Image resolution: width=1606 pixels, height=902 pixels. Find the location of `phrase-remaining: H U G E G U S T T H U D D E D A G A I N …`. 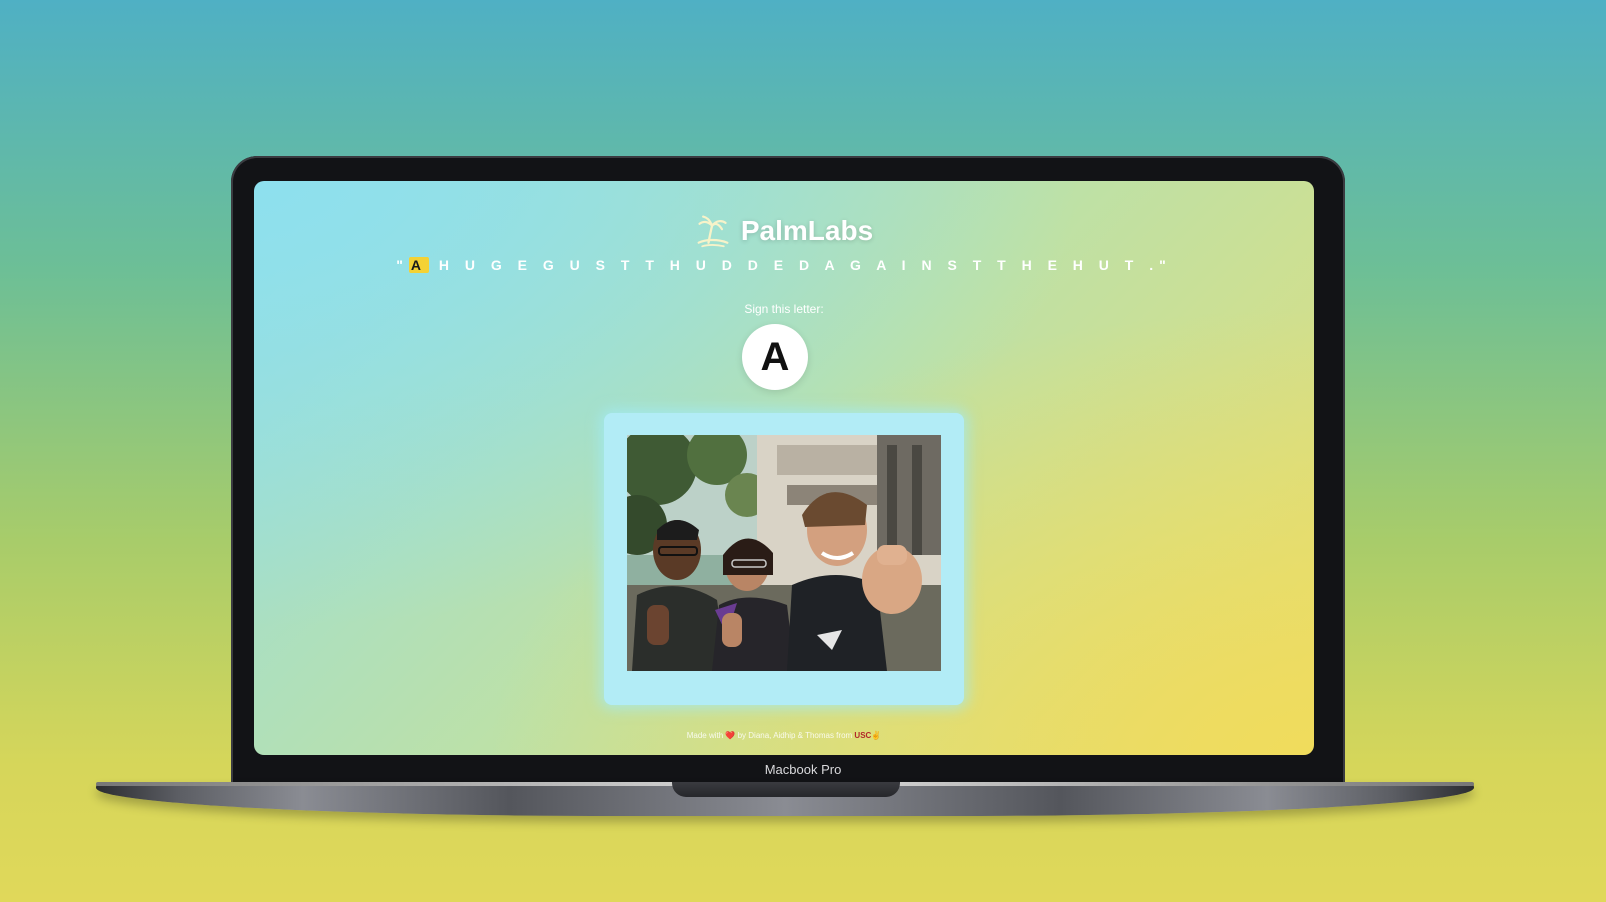

phrase-remaining: H U G E G U S T T H U D D E D A G A I N … is located at coordinates (794, 265).